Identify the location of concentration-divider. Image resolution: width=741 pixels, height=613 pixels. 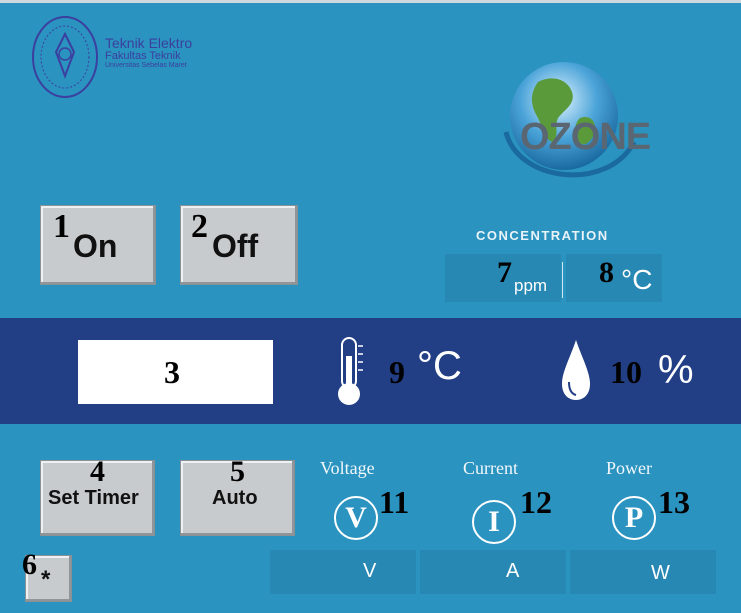
(562, 280).